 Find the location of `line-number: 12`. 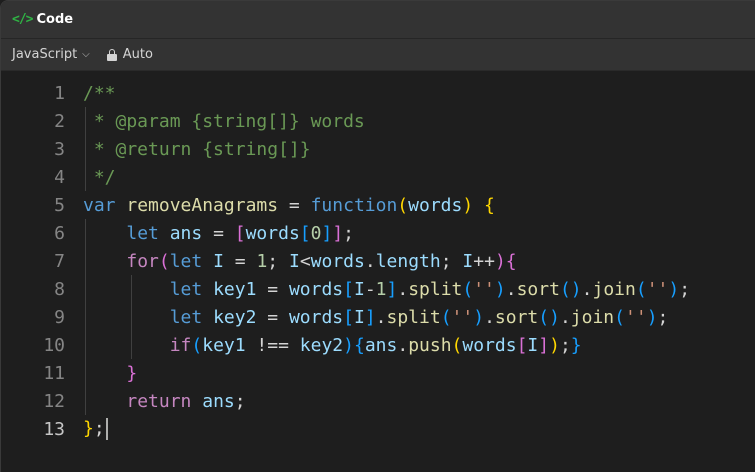

line-number: 12 is located at coordinates (54, 401).